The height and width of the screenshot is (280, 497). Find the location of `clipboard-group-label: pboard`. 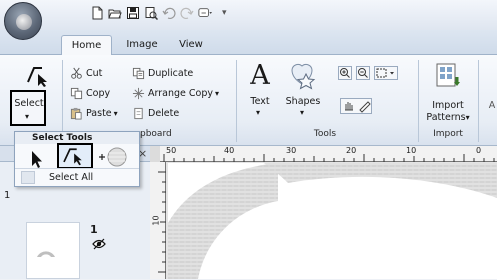

clipboard-group-label: pboard is located at coordinates (156, 134).